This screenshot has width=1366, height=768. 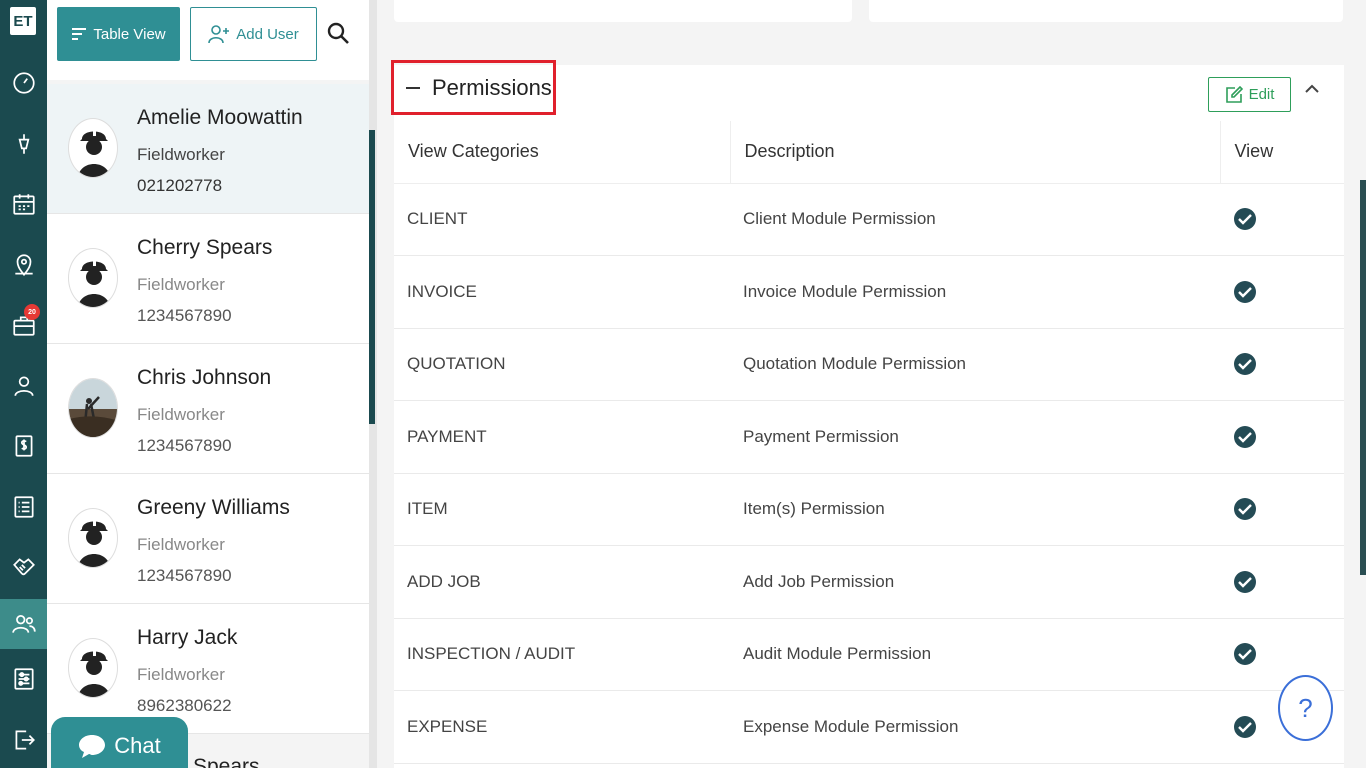 I want to click on user-name: Harry Jack, so click(x=187, y=637).